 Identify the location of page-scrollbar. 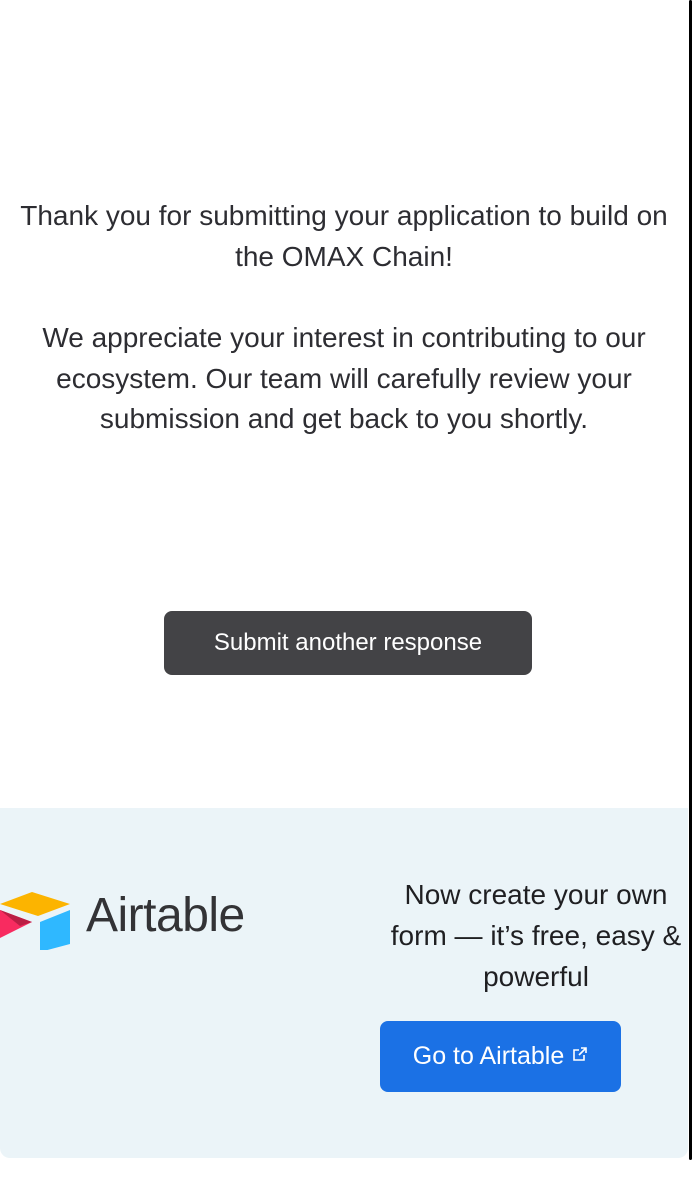
(692, 600).